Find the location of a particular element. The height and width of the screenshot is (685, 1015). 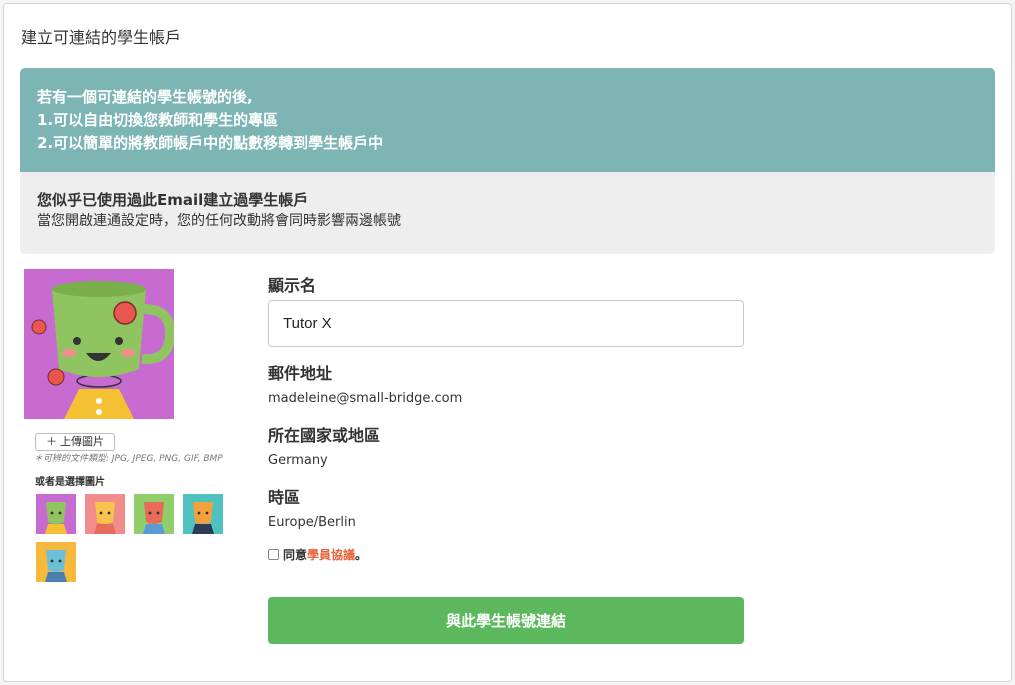

notice-text: 當您開啟連通設定時，您的任何改動將會同時影響兩邊帳號 is located at coordinates (219, 221).